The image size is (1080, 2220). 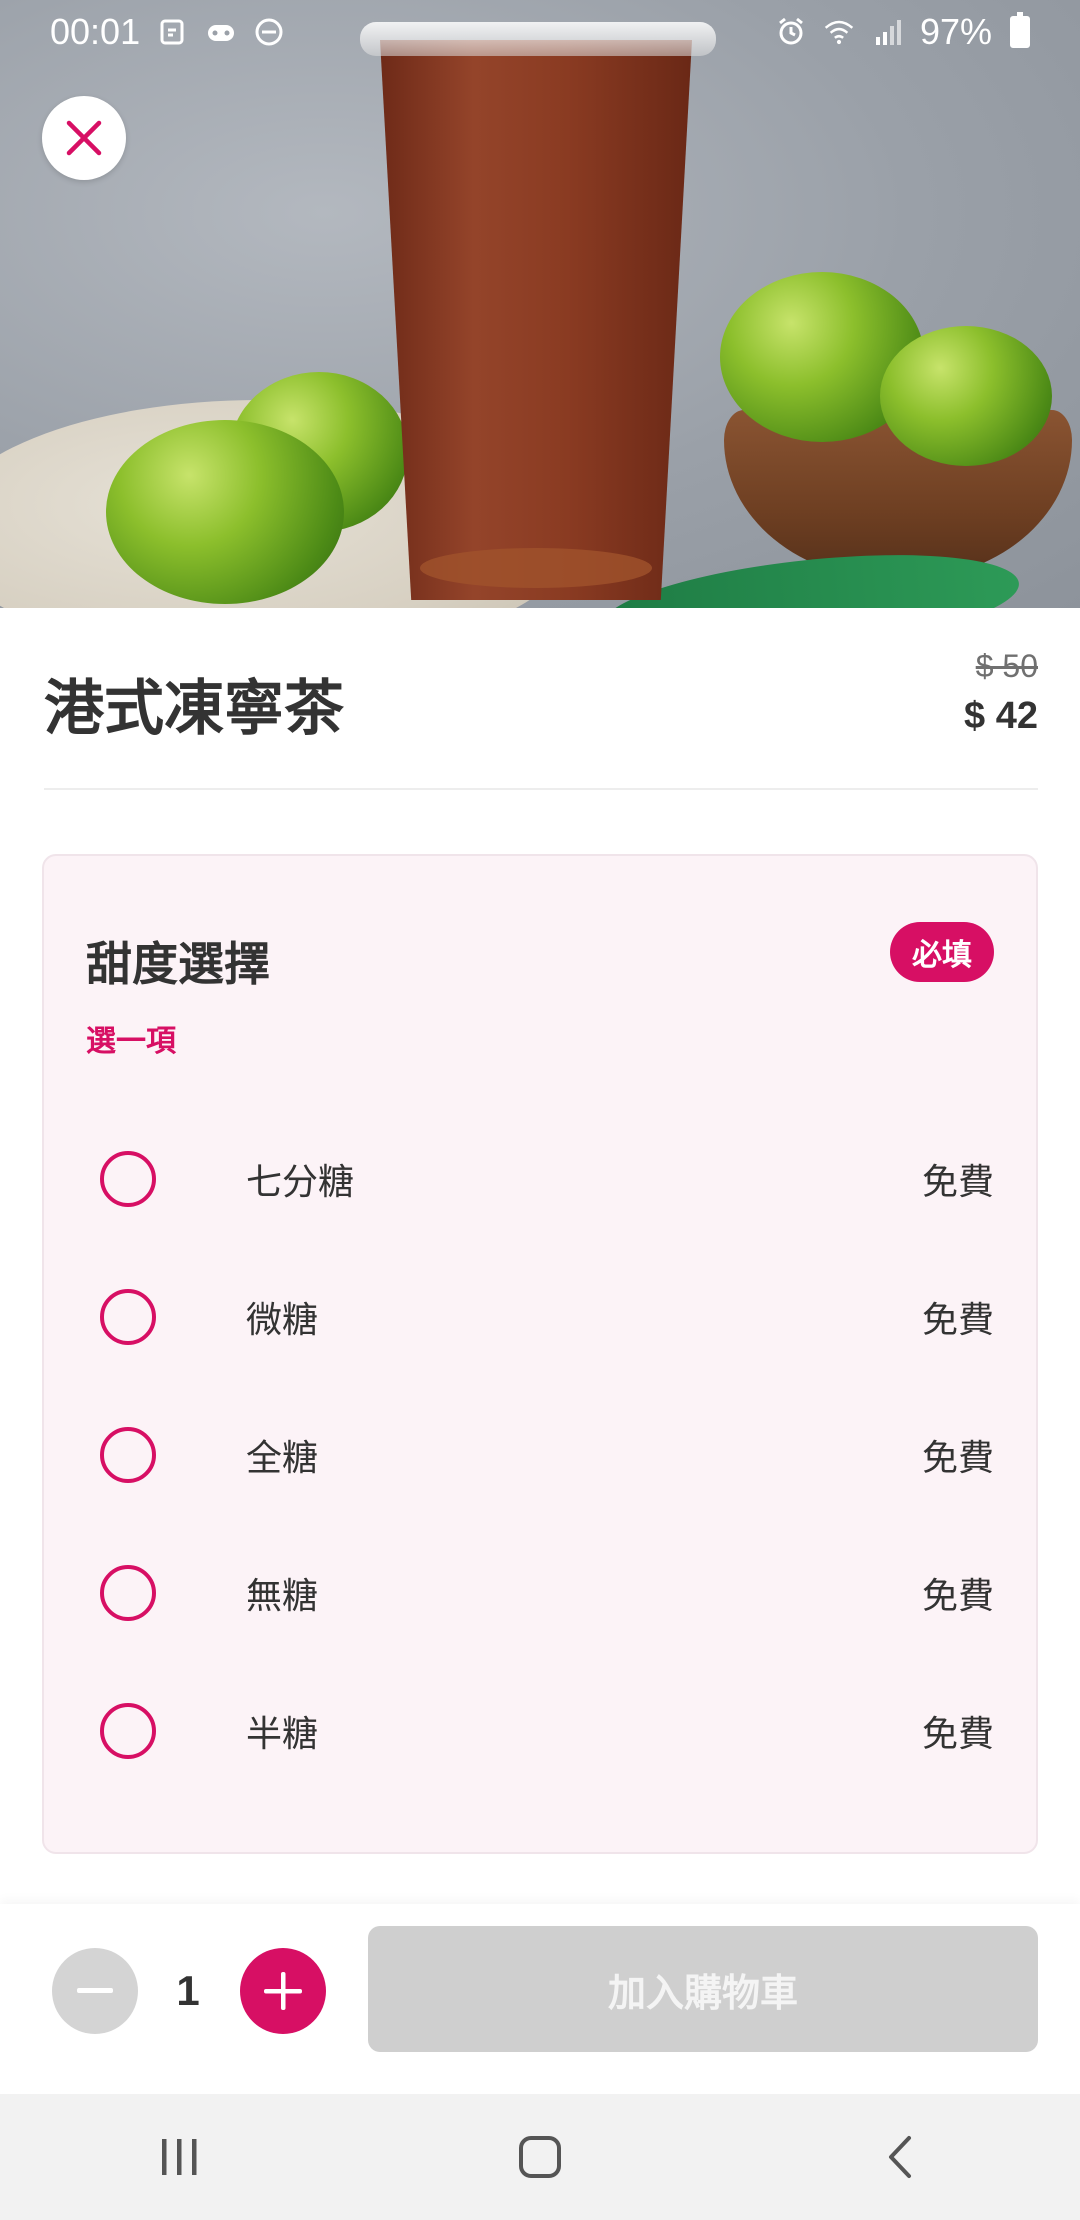 I want to click on option-row: 微糖 免費, so click(x=540, y=1317).